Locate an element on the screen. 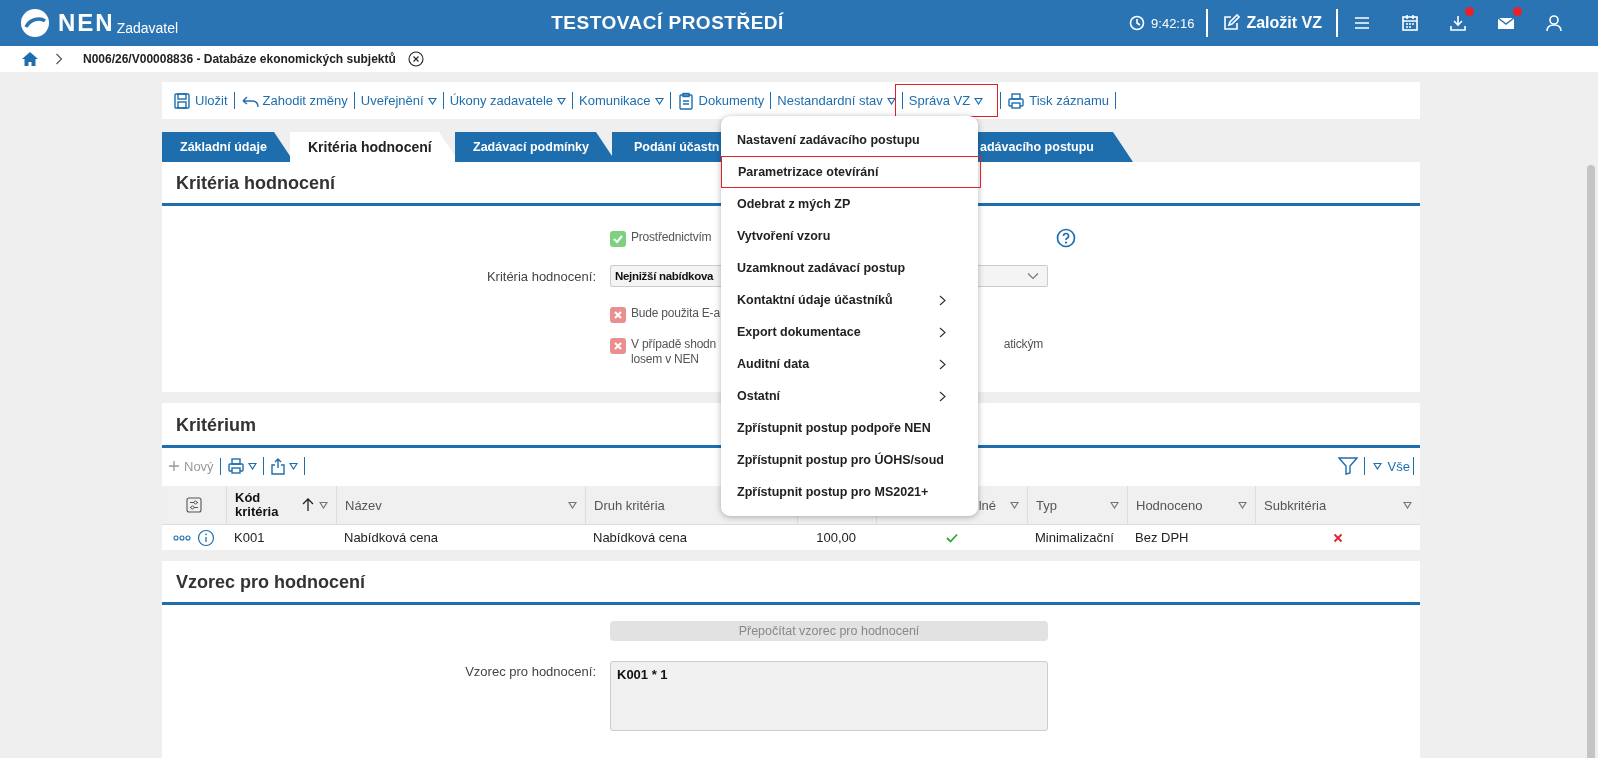 The image size is (1598, 758). panel-title: Vzorec pro hodnocení is located at coordinates (271, 583).